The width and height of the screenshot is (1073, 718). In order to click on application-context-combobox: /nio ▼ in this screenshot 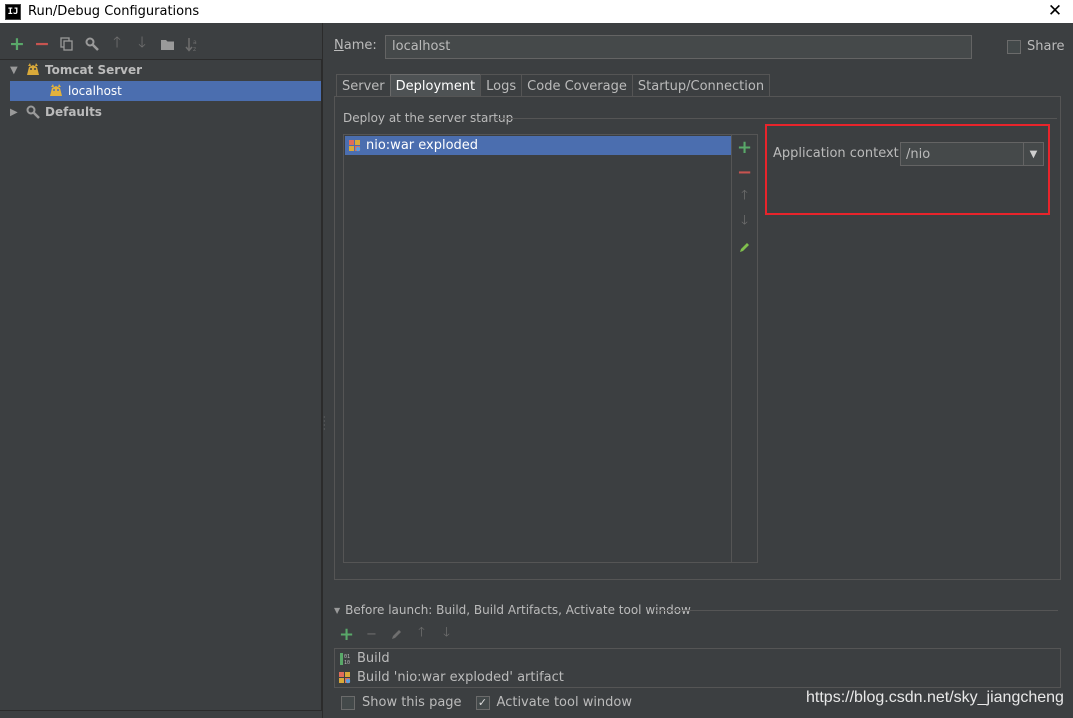, I will do `click(972, 154)`.